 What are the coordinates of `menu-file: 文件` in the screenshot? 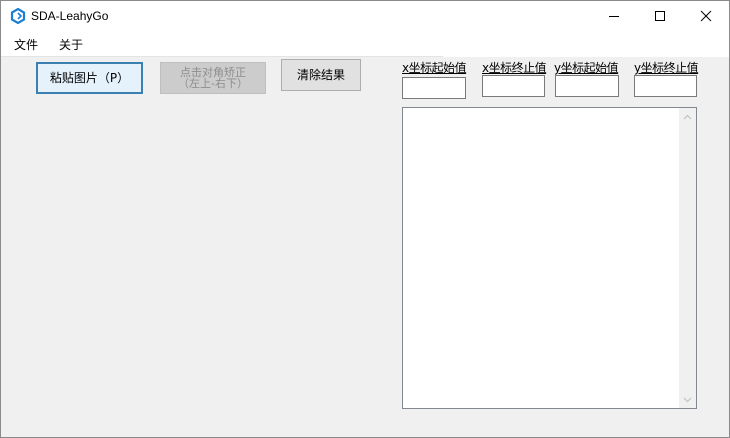 It's located at (26, 44).